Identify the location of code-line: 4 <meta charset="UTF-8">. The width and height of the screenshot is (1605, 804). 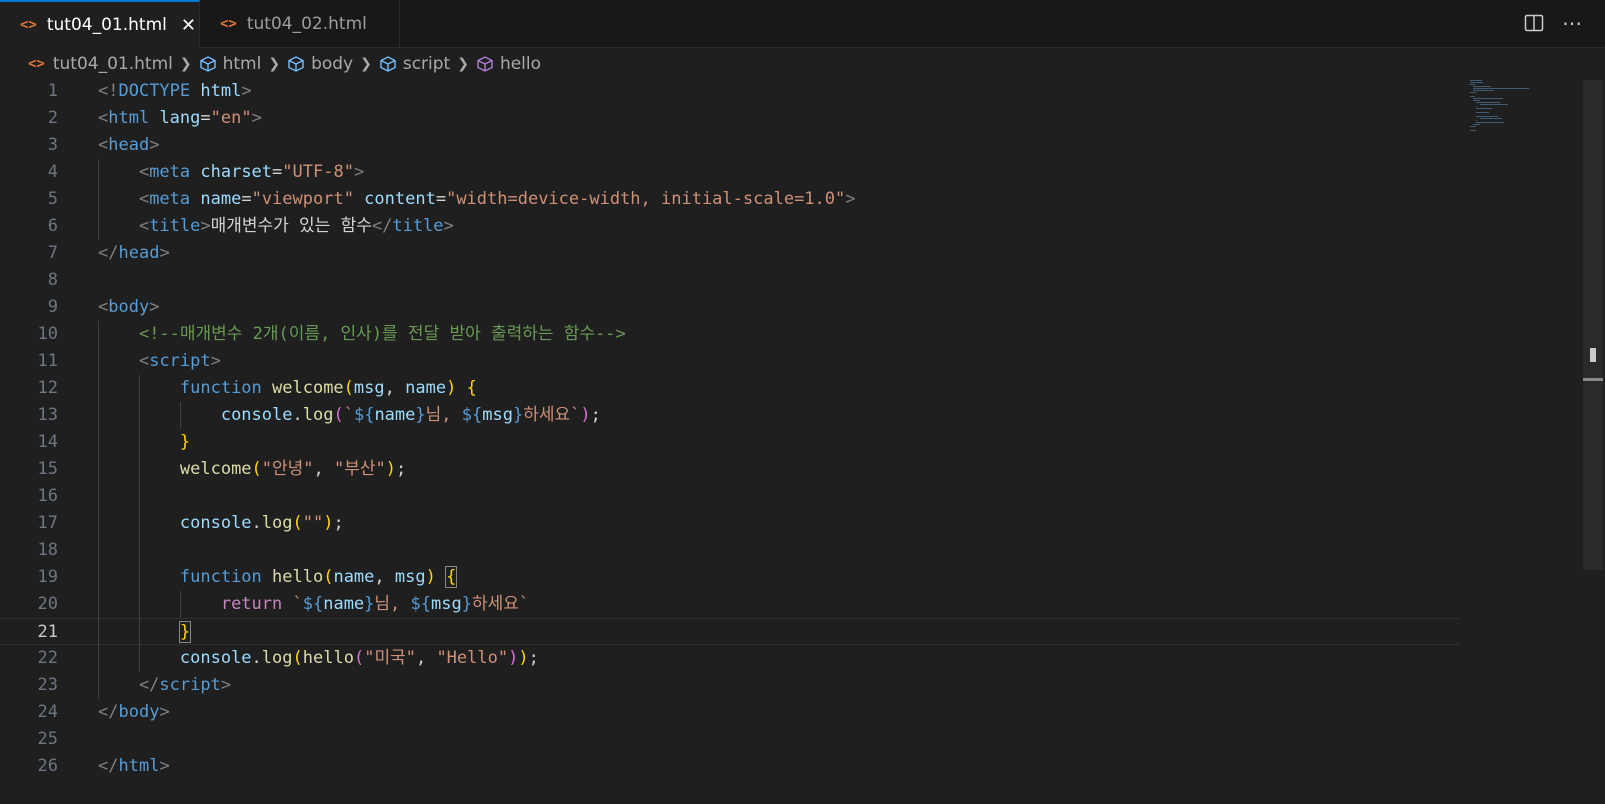
(730, 172).